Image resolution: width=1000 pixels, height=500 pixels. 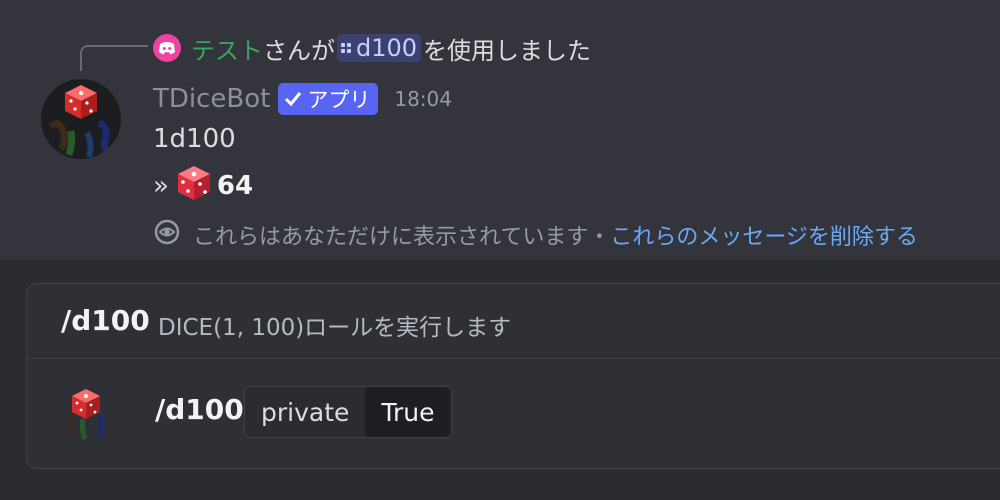 I want to click on dismiss-message-link: これらのメッセージを削除する, so click(x=764, y=235).